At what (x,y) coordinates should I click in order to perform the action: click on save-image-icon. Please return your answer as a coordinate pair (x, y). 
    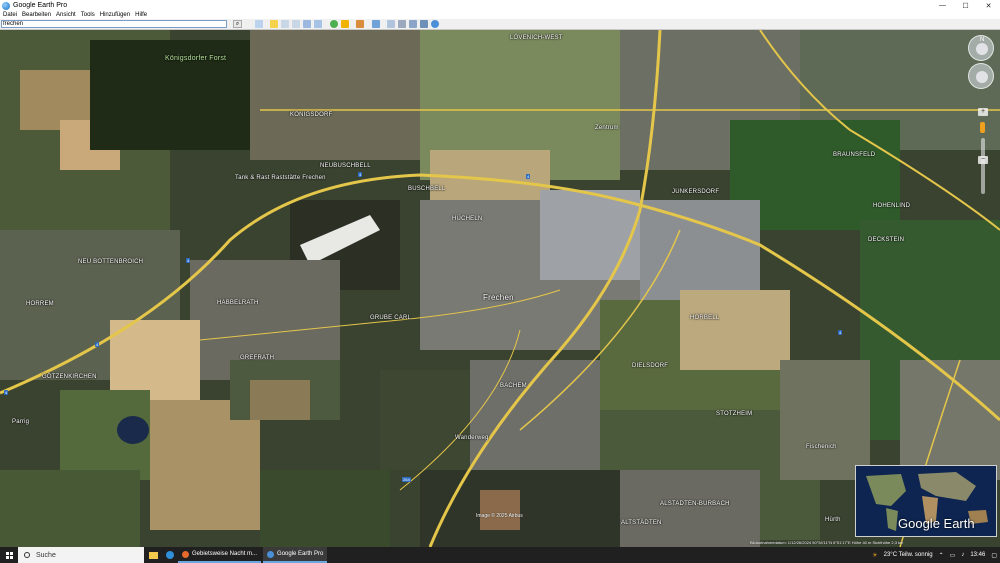
    Looking at the image, I should click on (413, 24).